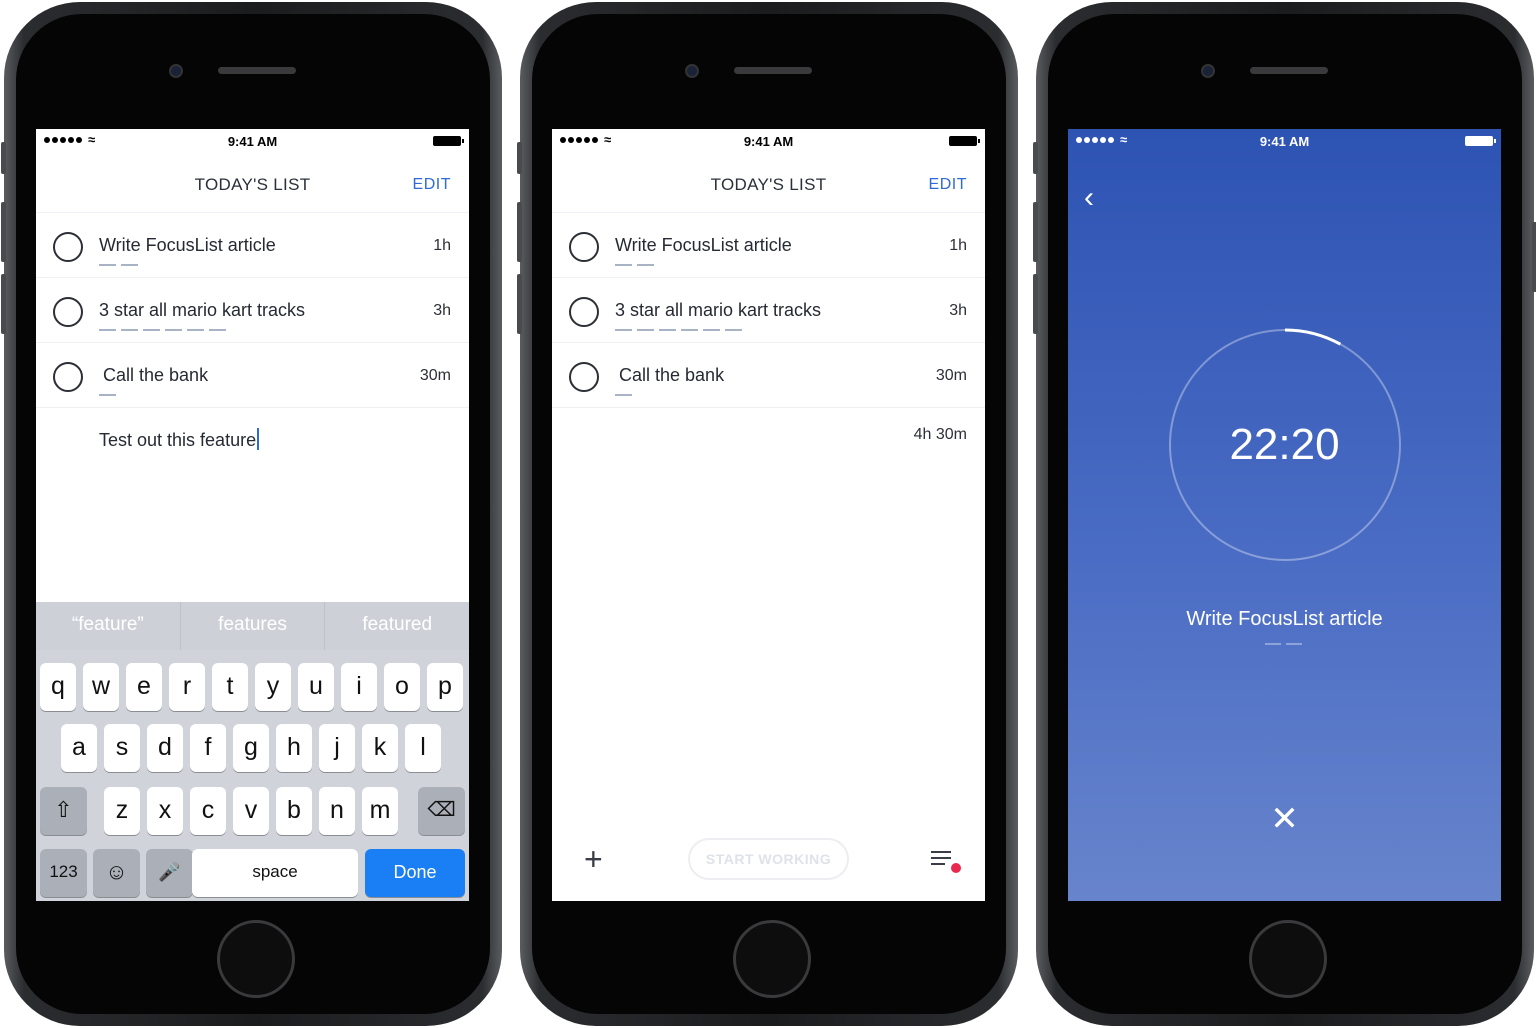 This screenshot has height=1028, width=1536. I want to click on earpiece-speaker, so click(257, 70).